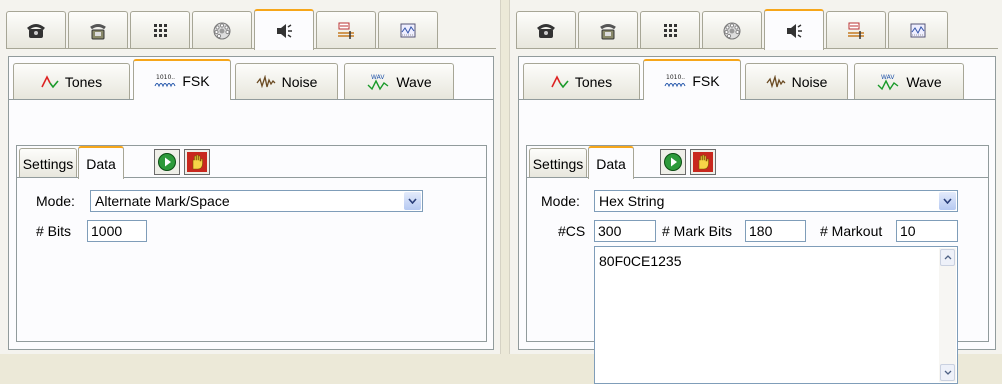 This screenshot has width=1002, height=384. Describe the element at coordinates (196, 80) in the screenshot. I see `tab-fsk-label: FSK` at that location.